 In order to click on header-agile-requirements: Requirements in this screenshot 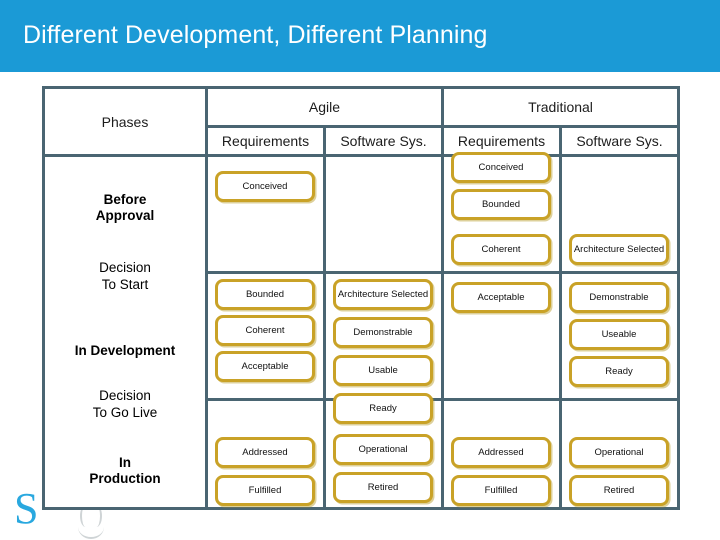, I will do `click(265, 141)`.